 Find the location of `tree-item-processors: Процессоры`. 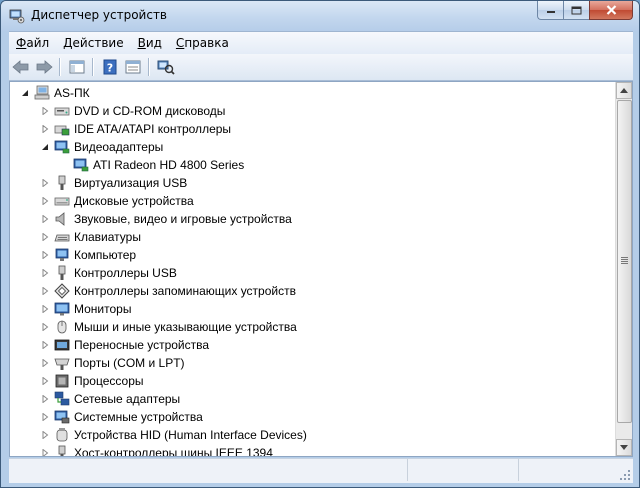

tree-item-processors: Процессоры is located at coordinates (92, 381).